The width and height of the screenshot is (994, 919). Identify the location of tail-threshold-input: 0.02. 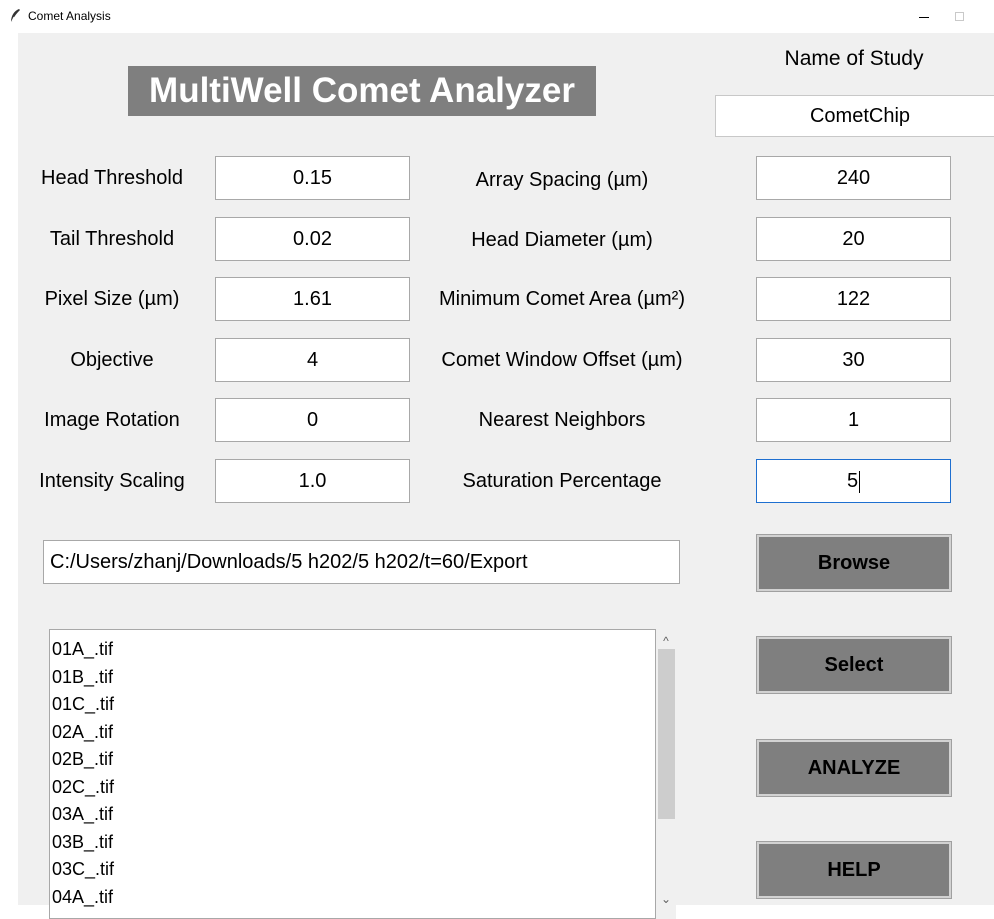
(312, 239).